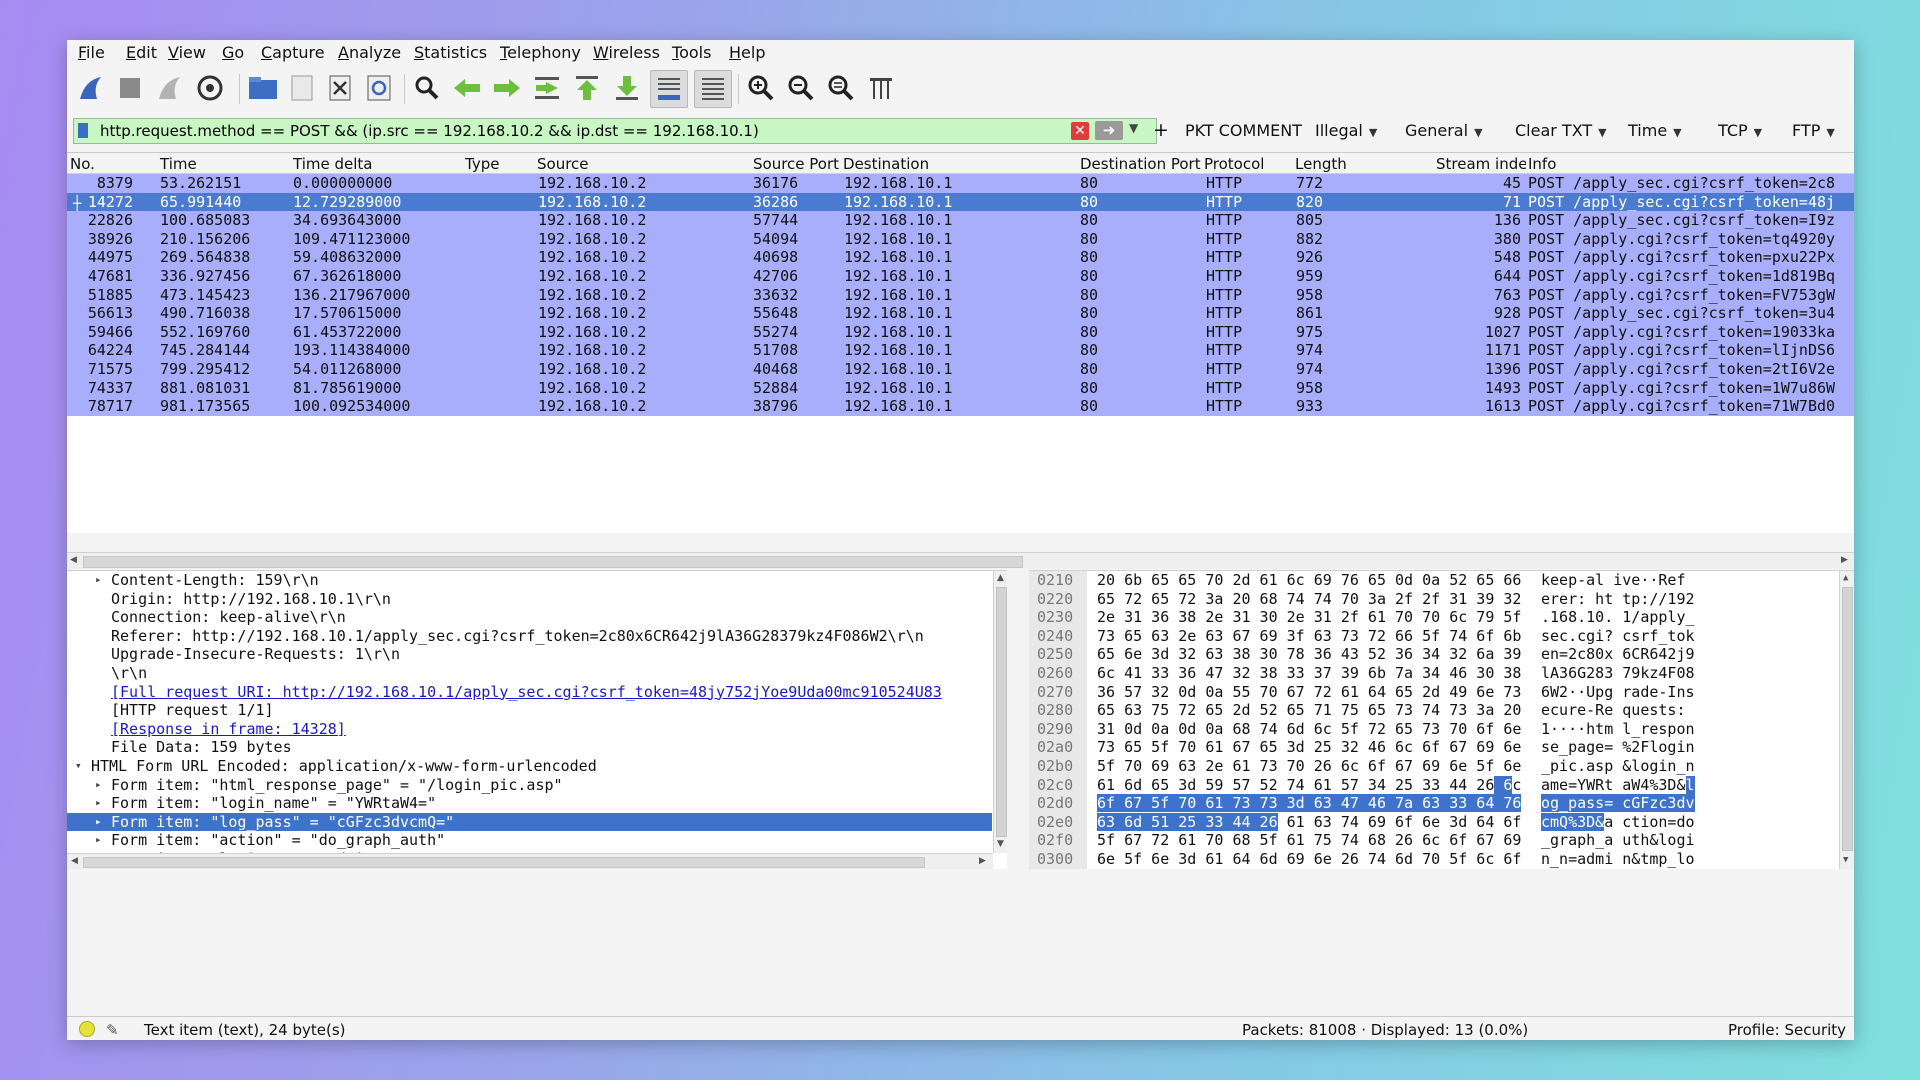 The width and height of the screenshot is (1920, 1080). Describe the element at coordinates (450, 52) in the screenshot. I see `menu-statistics: Statistics` at that location.